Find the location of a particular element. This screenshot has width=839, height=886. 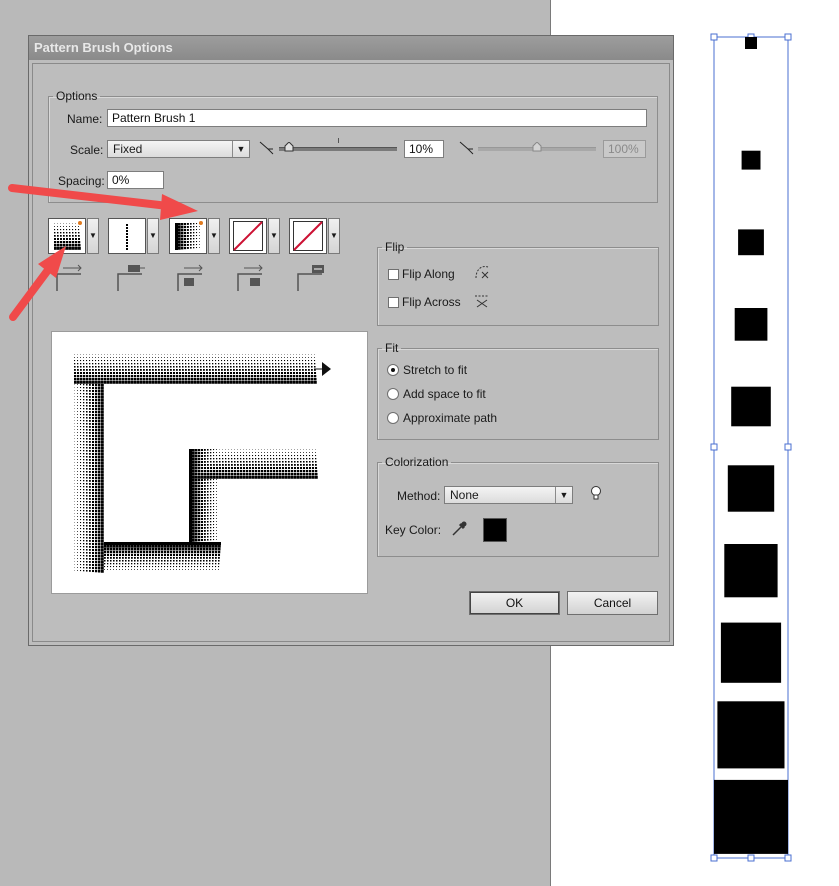

flip-across-label: Flip Across is located at coordinates (431, 302).